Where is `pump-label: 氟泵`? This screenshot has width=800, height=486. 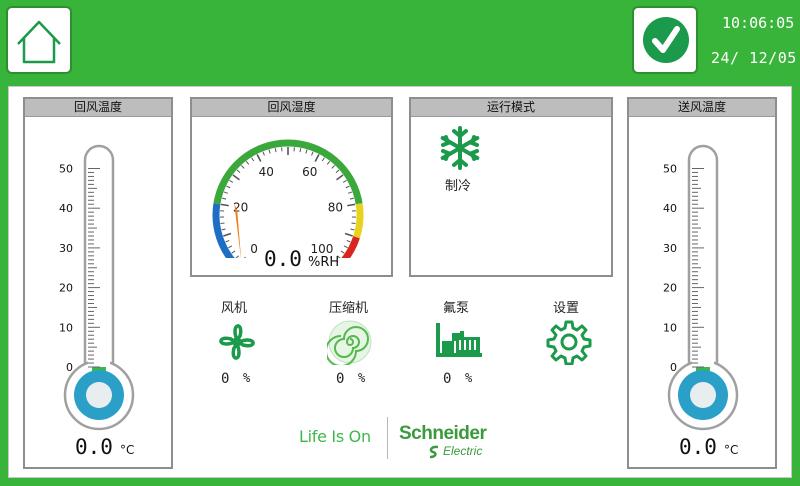
pump-label: 氟泵 is located at coordinates (456, 308).